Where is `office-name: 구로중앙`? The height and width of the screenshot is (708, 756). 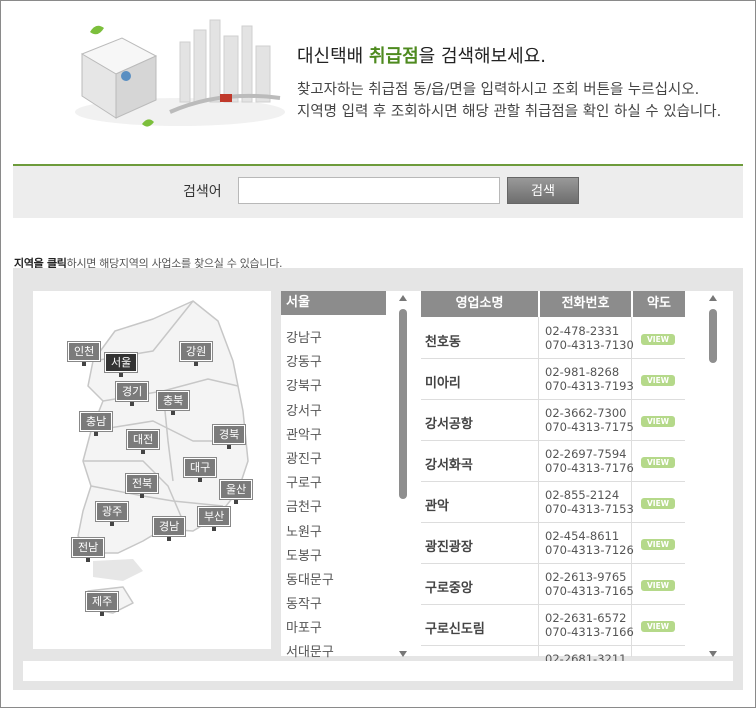 office-name: 구로중앙 is located at coordinates (449, 586).